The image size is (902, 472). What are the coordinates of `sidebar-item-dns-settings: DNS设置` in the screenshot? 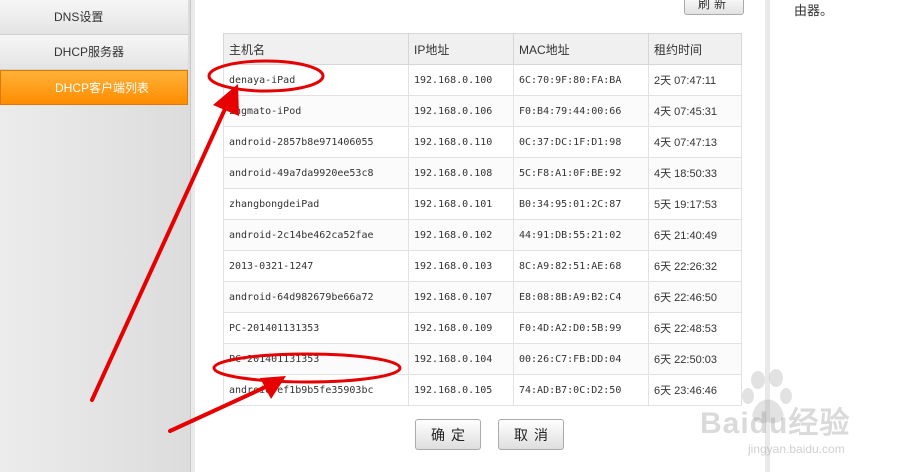 It's located at (94, 17).